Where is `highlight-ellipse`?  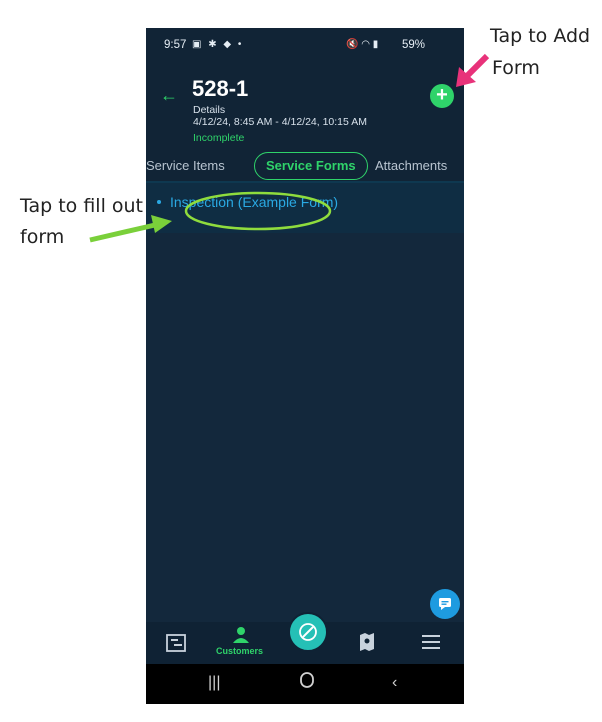
highlight-ellipse is located at coordinates (258, 211).